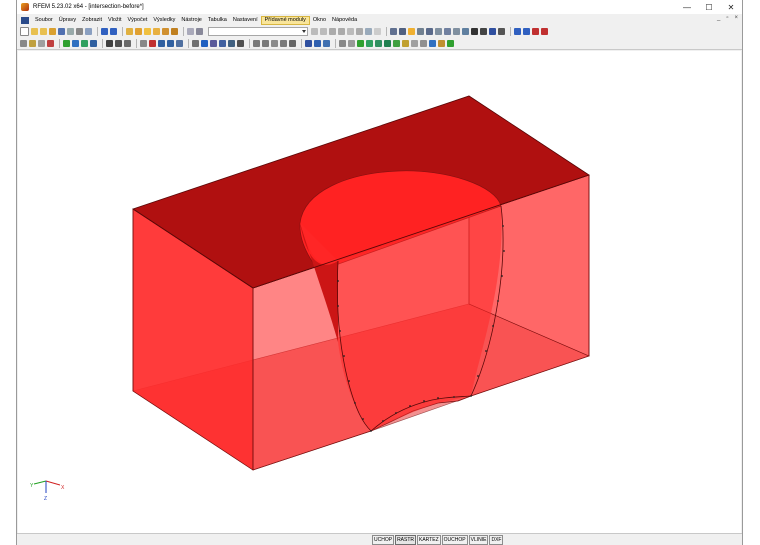  Describe the element at coordinates (317, 43) in the screenshot. I see `filter-icon` at that location.